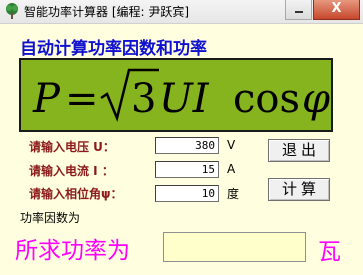 This screenshot has width=363, height=275. Describe the element at coordinates (233, 194) in the screenshot. I see `phase-angle-unit: 度` at that location.